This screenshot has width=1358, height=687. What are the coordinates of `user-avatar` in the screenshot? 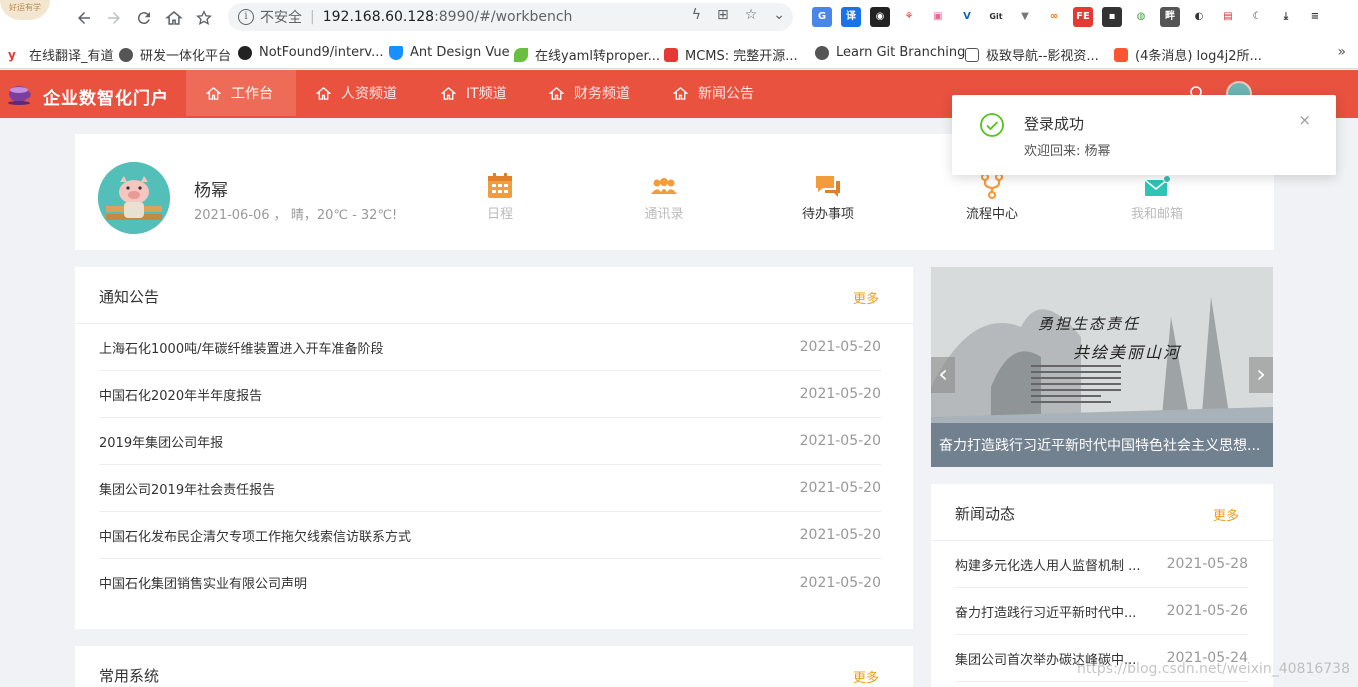 It's located at (134, 198).